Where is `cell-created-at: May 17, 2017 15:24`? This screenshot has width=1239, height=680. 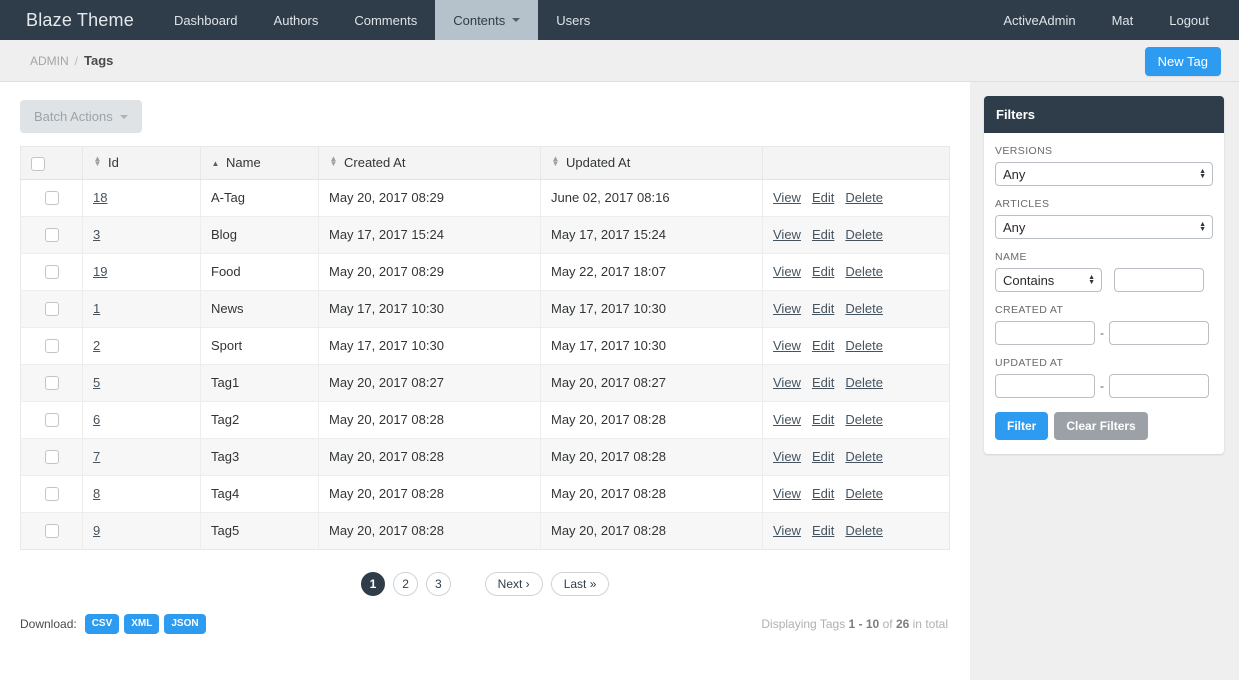 cell-created-at: May 17, 2017 15:24 is located at coordinates (429, 235).